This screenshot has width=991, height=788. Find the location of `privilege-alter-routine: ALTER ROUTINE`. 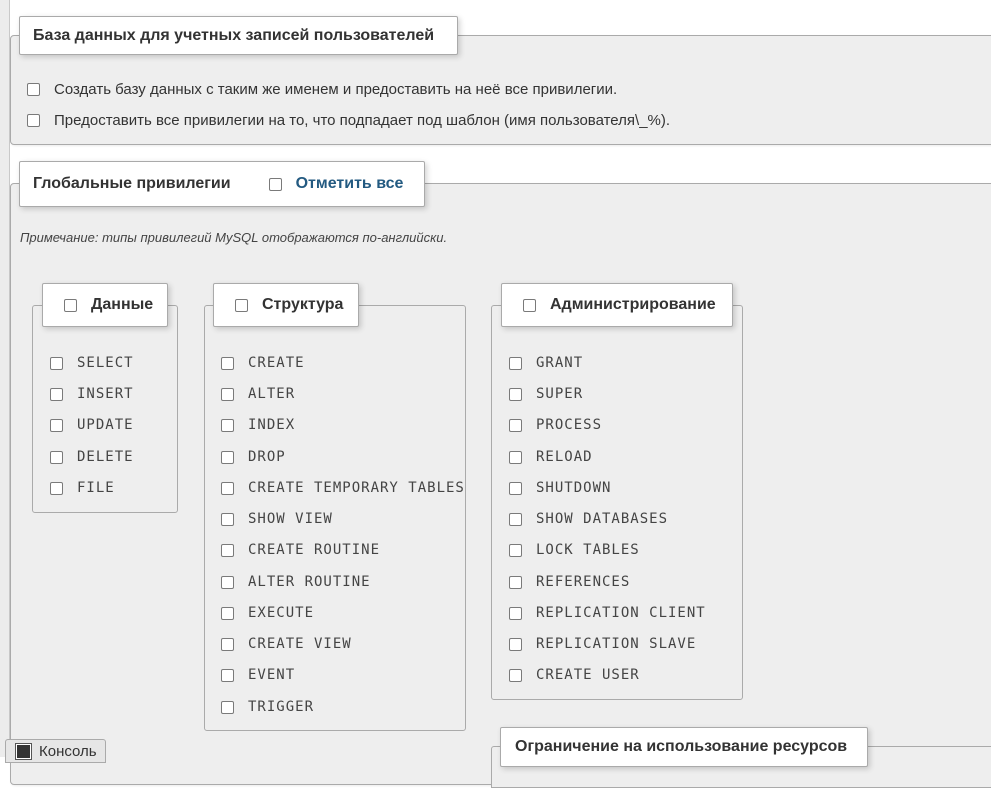

privilege-alter-routine: ALTER ROUTINE is located at coordinates (296, 582).